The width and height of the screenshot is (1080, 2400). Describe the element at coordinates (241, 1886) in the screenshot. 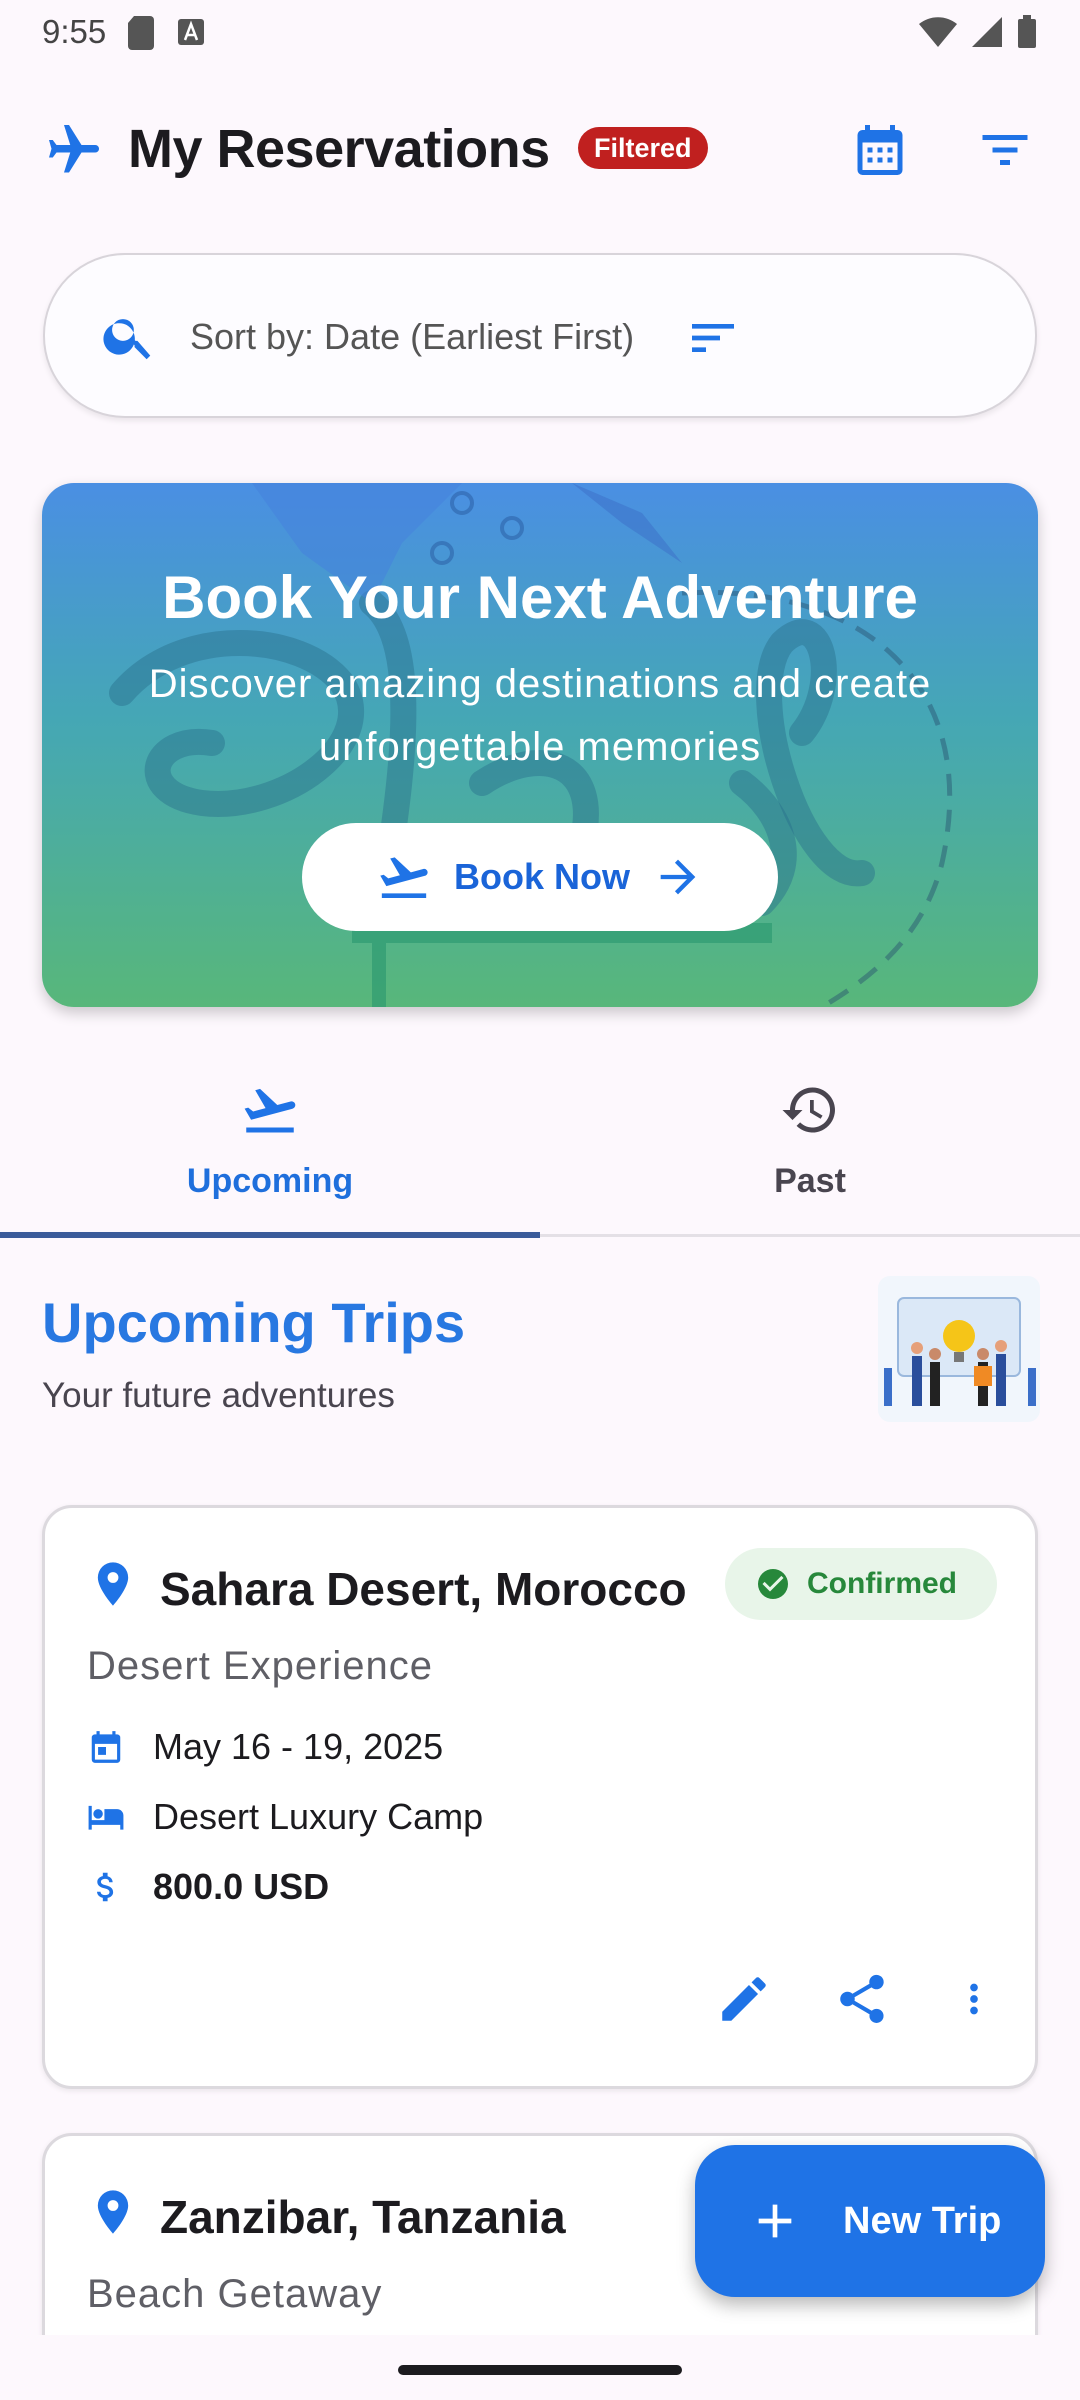

I see `trip-price: 800.0 USD` at that location.